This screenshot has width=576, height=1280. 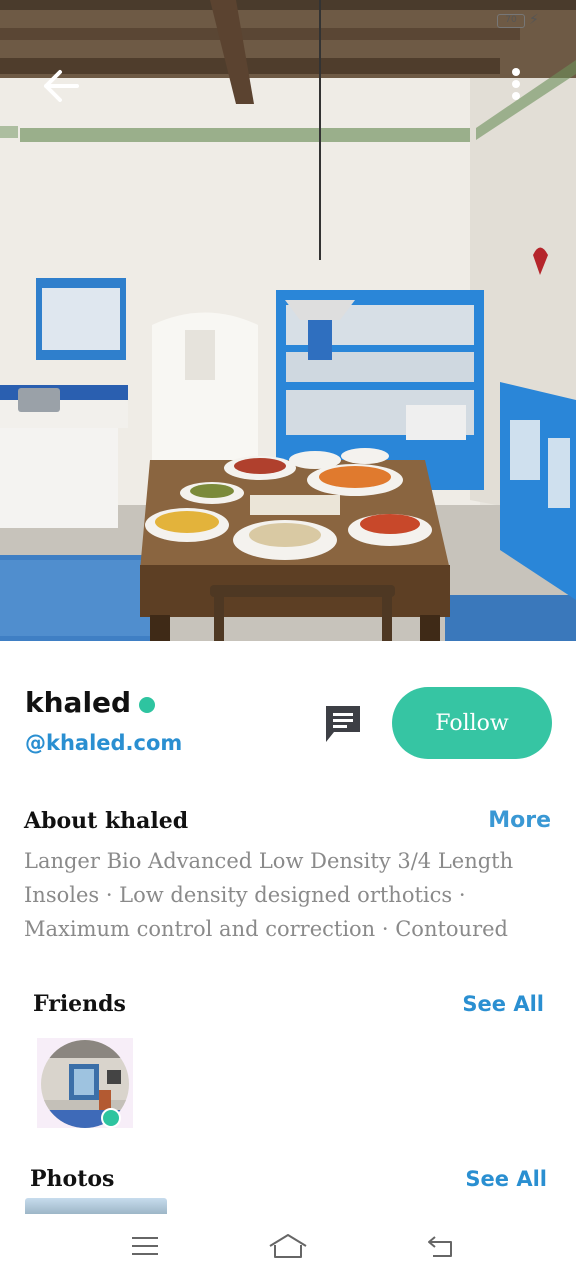 I want to click on arrow-left-icon, so click(x=61, y=86).